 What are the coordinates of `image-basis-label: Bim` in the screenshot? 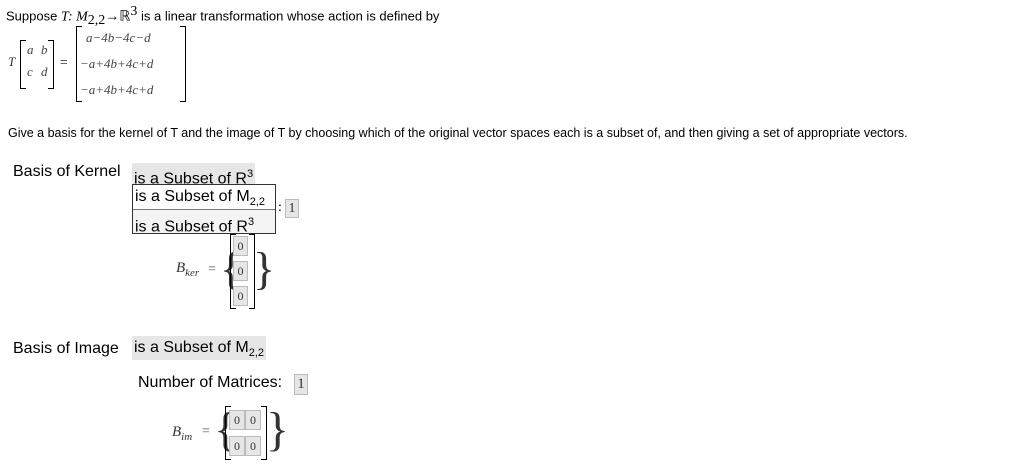 It's located at (182, 433).